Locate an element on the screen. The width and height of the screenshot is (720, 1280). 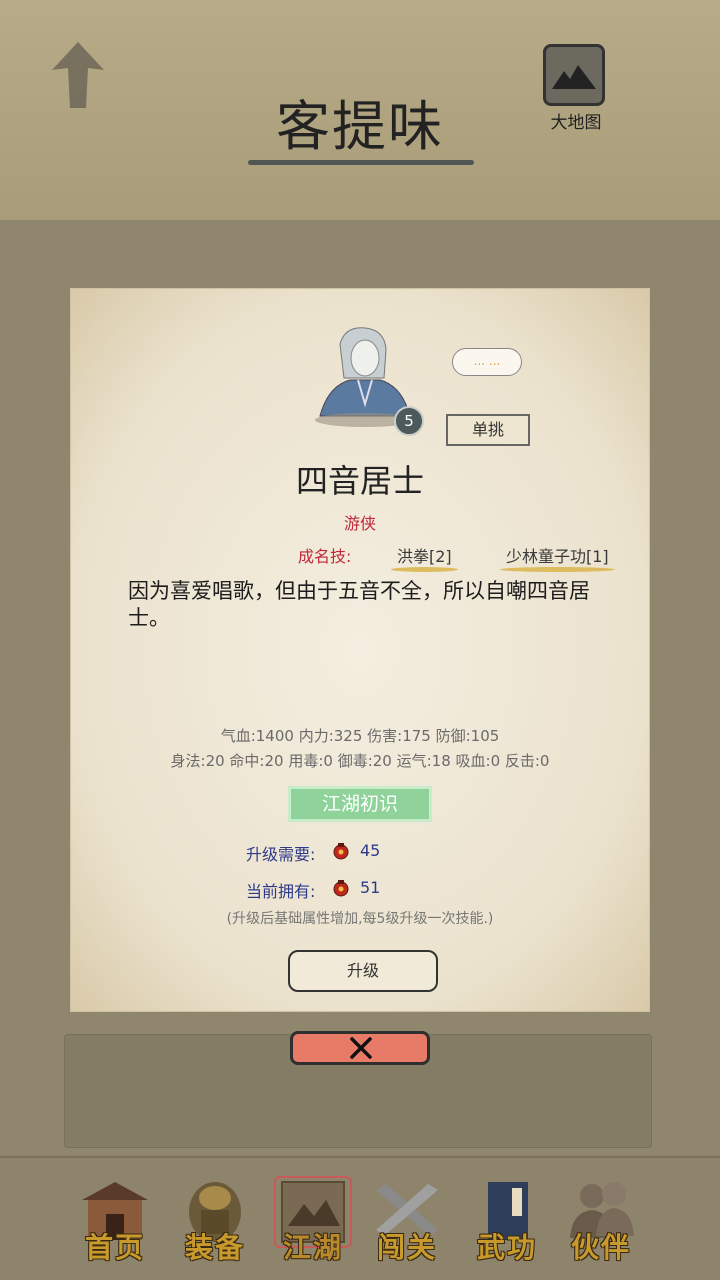
signature-skills-label: 成名技: is located at coordinates (325, 556).